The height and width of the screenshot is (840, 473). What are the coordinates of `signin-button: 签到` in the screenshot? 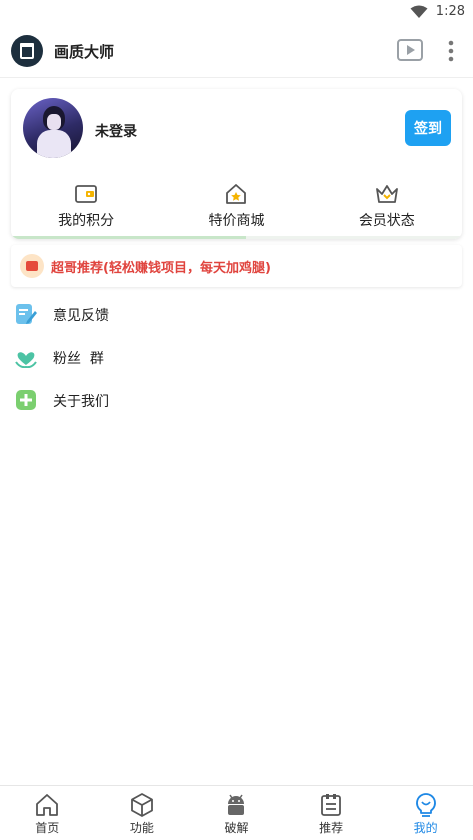 It's located at (428, 128).